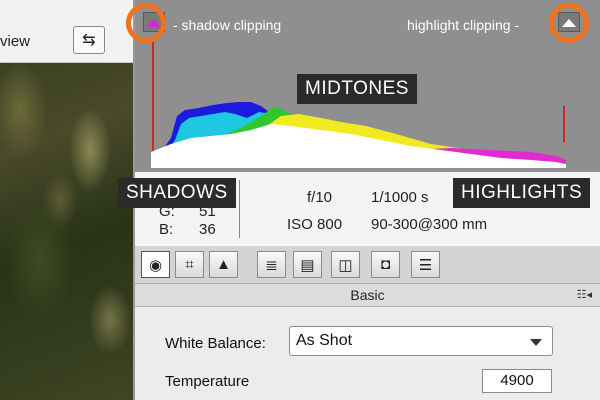 This screenshot has width=600, height=400. Describe the element at coordinates (584, 295) in the screenshot. I see `panel-menu-icon: ☷◂` at that location.